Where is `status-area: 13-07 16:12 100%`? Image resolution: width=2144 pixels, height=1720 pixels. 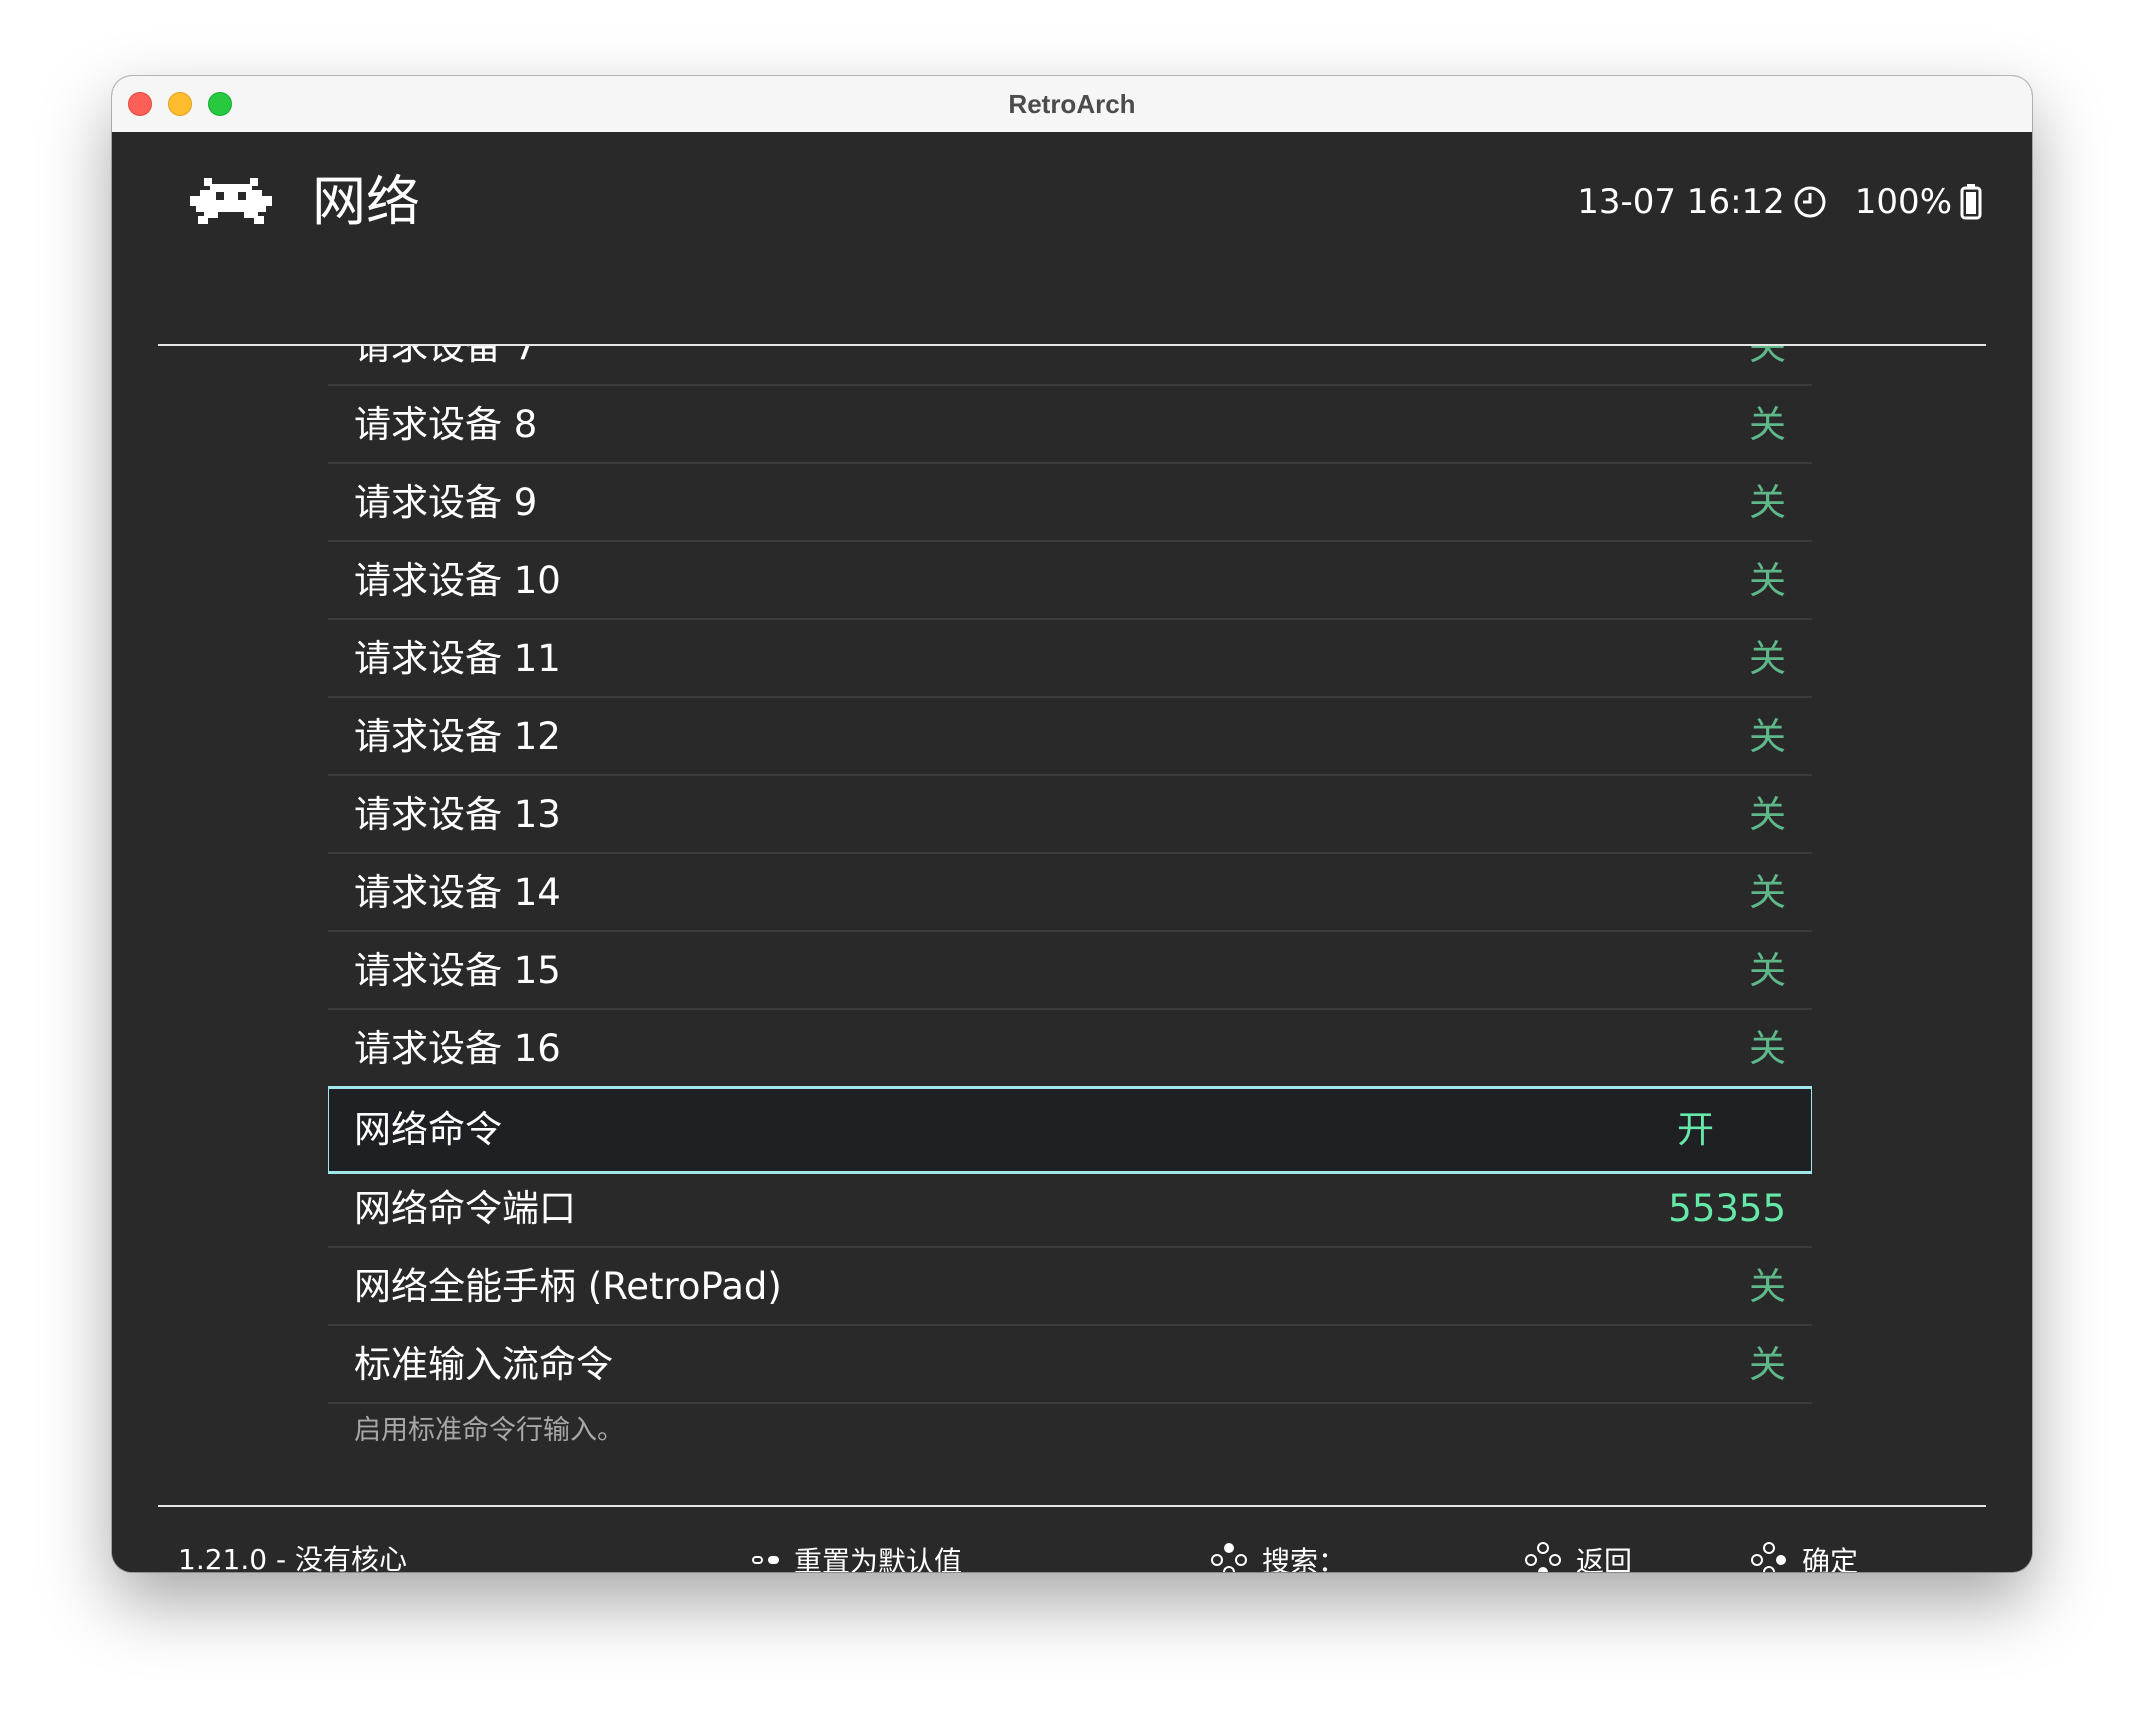
status-area: 13-07 16:12 100% is located at coordinates (1779, 202).